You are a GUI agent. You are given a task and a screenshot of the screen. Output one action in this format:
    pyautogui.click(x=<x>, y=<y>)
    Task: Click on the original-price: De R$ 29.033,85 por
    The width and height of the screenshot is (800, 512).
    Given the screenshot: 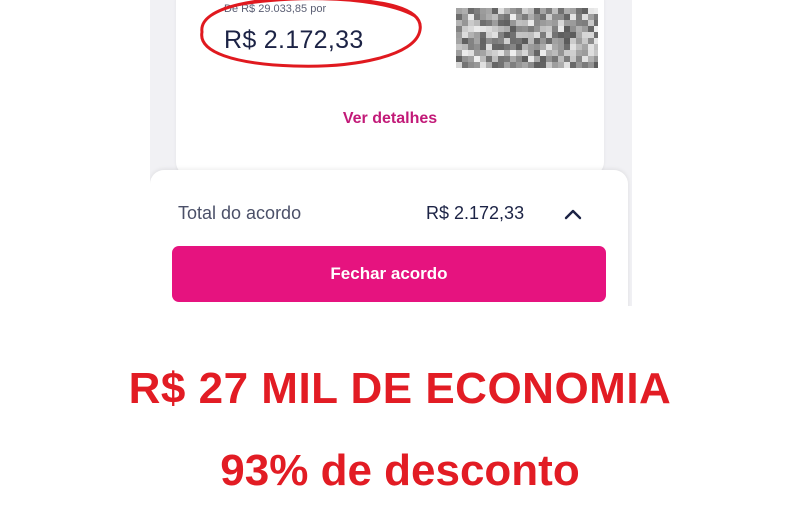 What is the action you would take?
    pyautogui.click(x=275, y=9)
    